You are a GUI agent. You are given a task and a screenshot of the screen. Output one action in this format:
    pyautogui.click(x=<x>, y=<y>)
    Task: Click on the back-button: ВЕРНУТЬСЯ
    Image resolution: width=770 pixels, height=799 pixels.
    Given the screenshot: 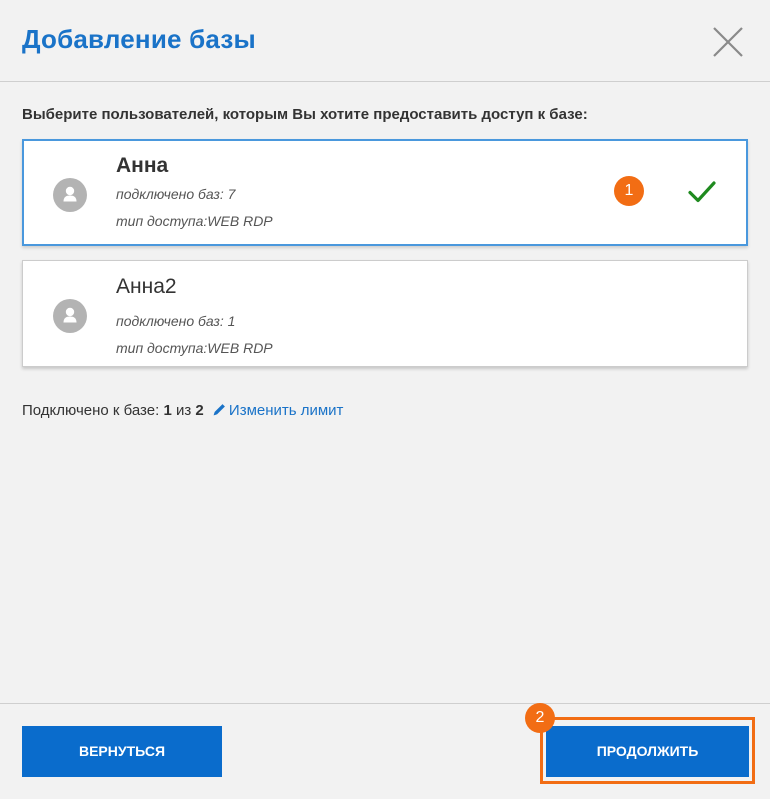 What is the action you would take?
    pyautogui.click(x=122, y=751)
    